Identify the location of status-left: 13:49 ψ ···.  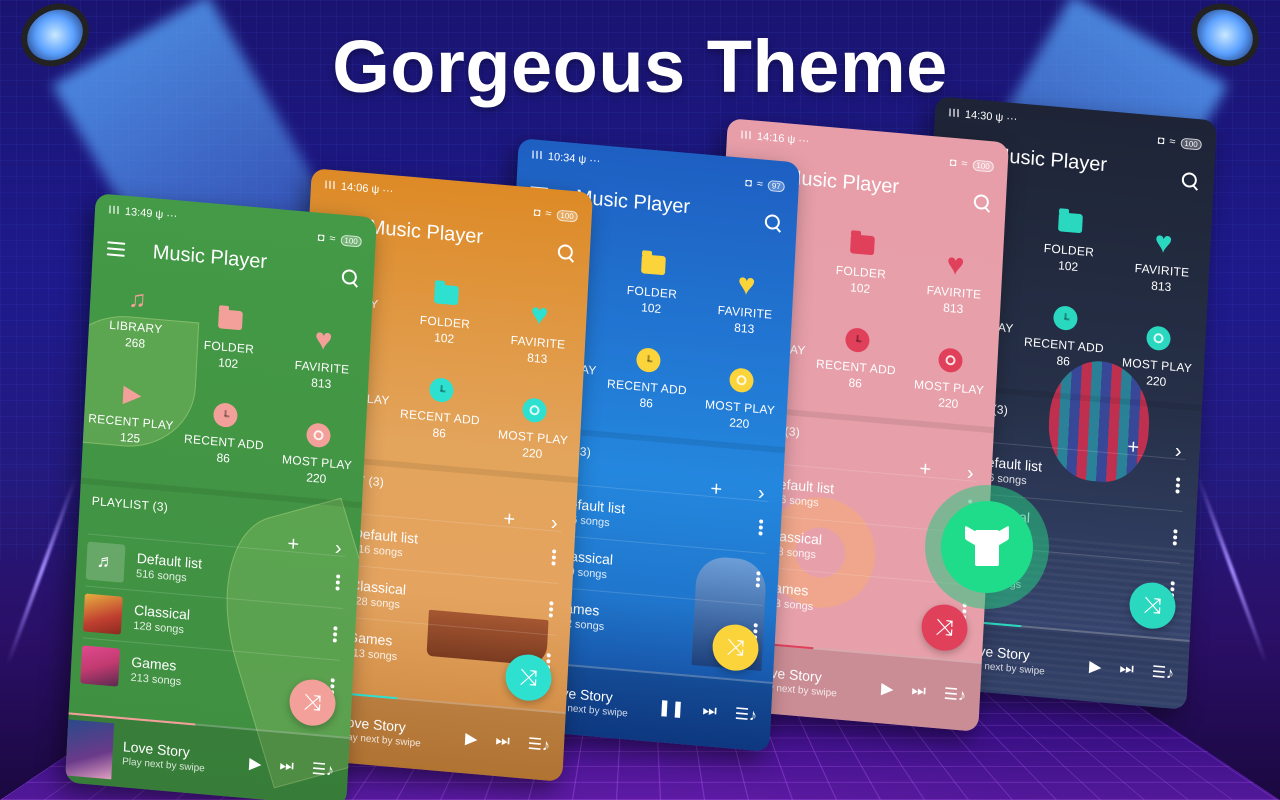
(143, 213).